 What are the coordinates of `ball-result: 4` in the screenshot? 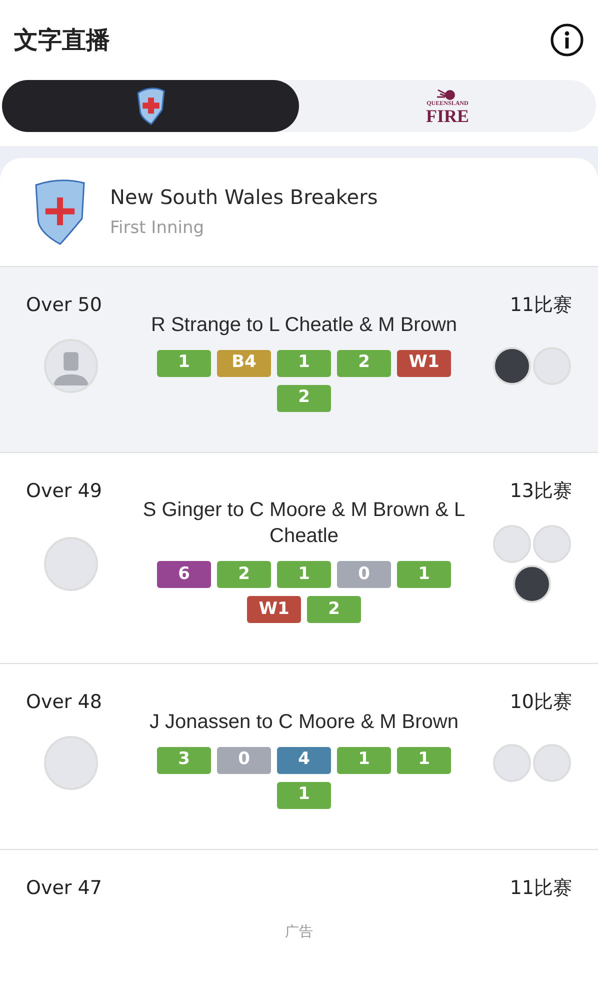 It's located at (304, 760).